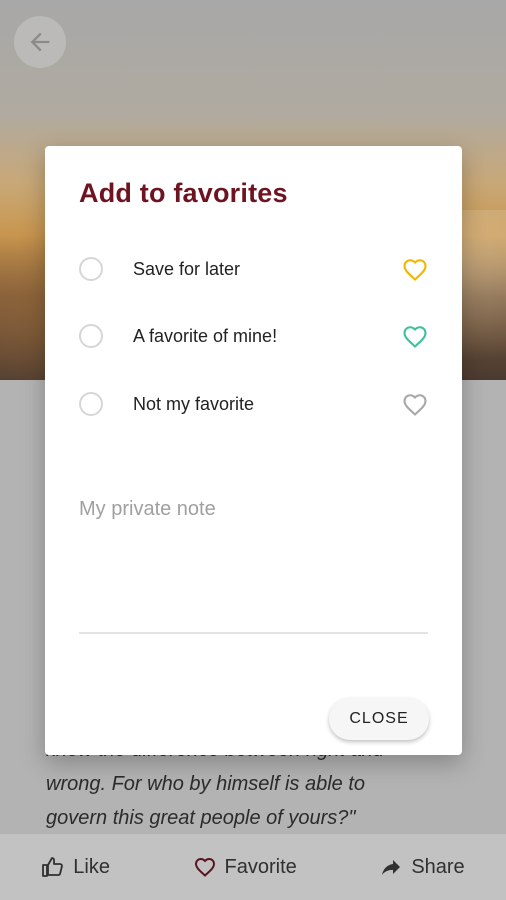 This screenshot has height=900, width=506. What do you see at coordinates (183, 193) in the screenshot?
I see `dialog-title: Add to favorites` at bounding box center [183, 193].